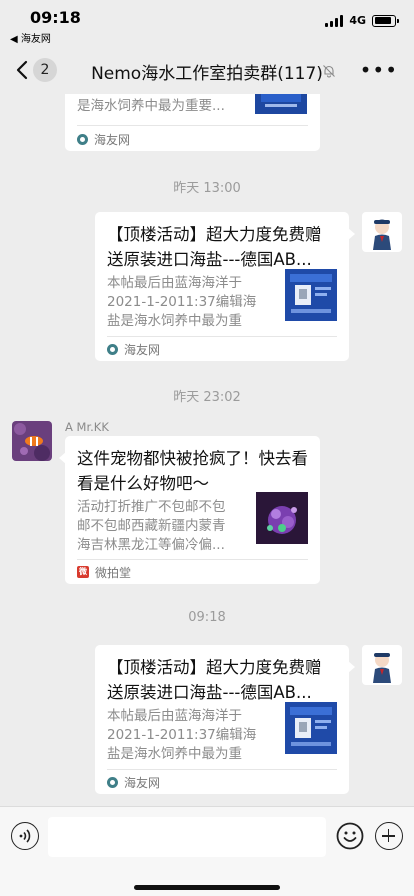 This screenshot has height=896, width=414. I want to click on voice-button, so click(25, 836).